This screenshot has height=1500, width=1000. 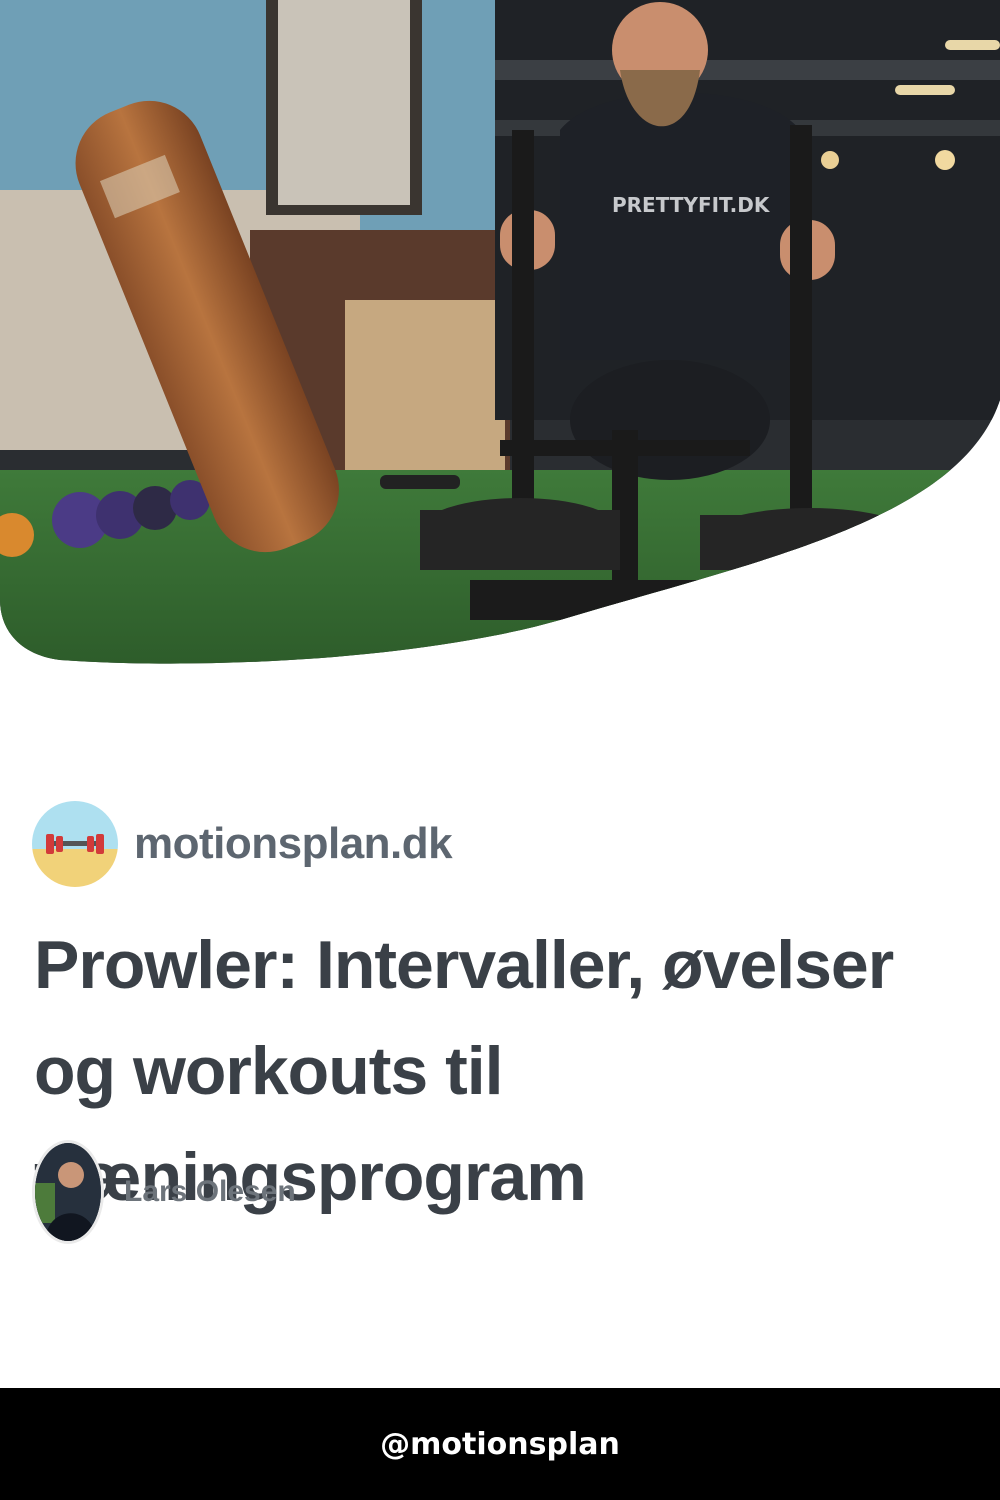 What do you see at coordinates (75, 844) in the screenshot?
I see `barbell-icon` at bounding box center [75, 844].